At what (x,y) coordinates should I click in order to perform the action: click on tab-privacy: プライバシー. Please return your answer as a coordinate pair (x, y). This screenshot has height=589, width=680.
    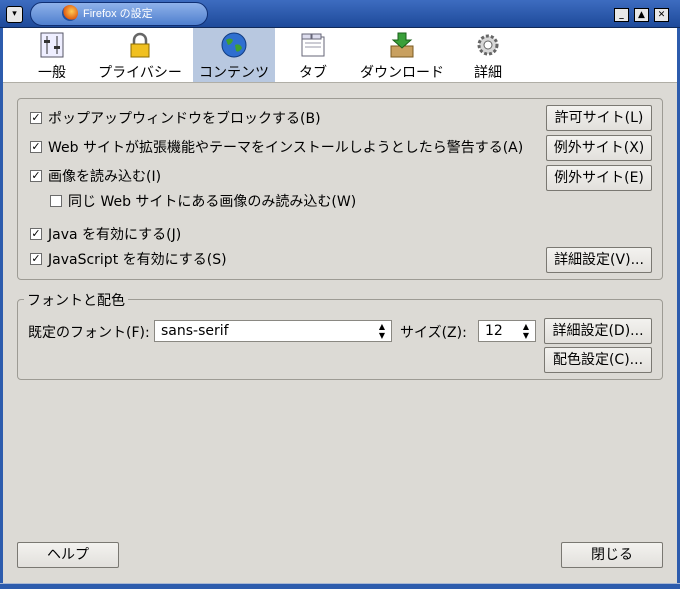
    Looking at the image, I should click on (140, 55).